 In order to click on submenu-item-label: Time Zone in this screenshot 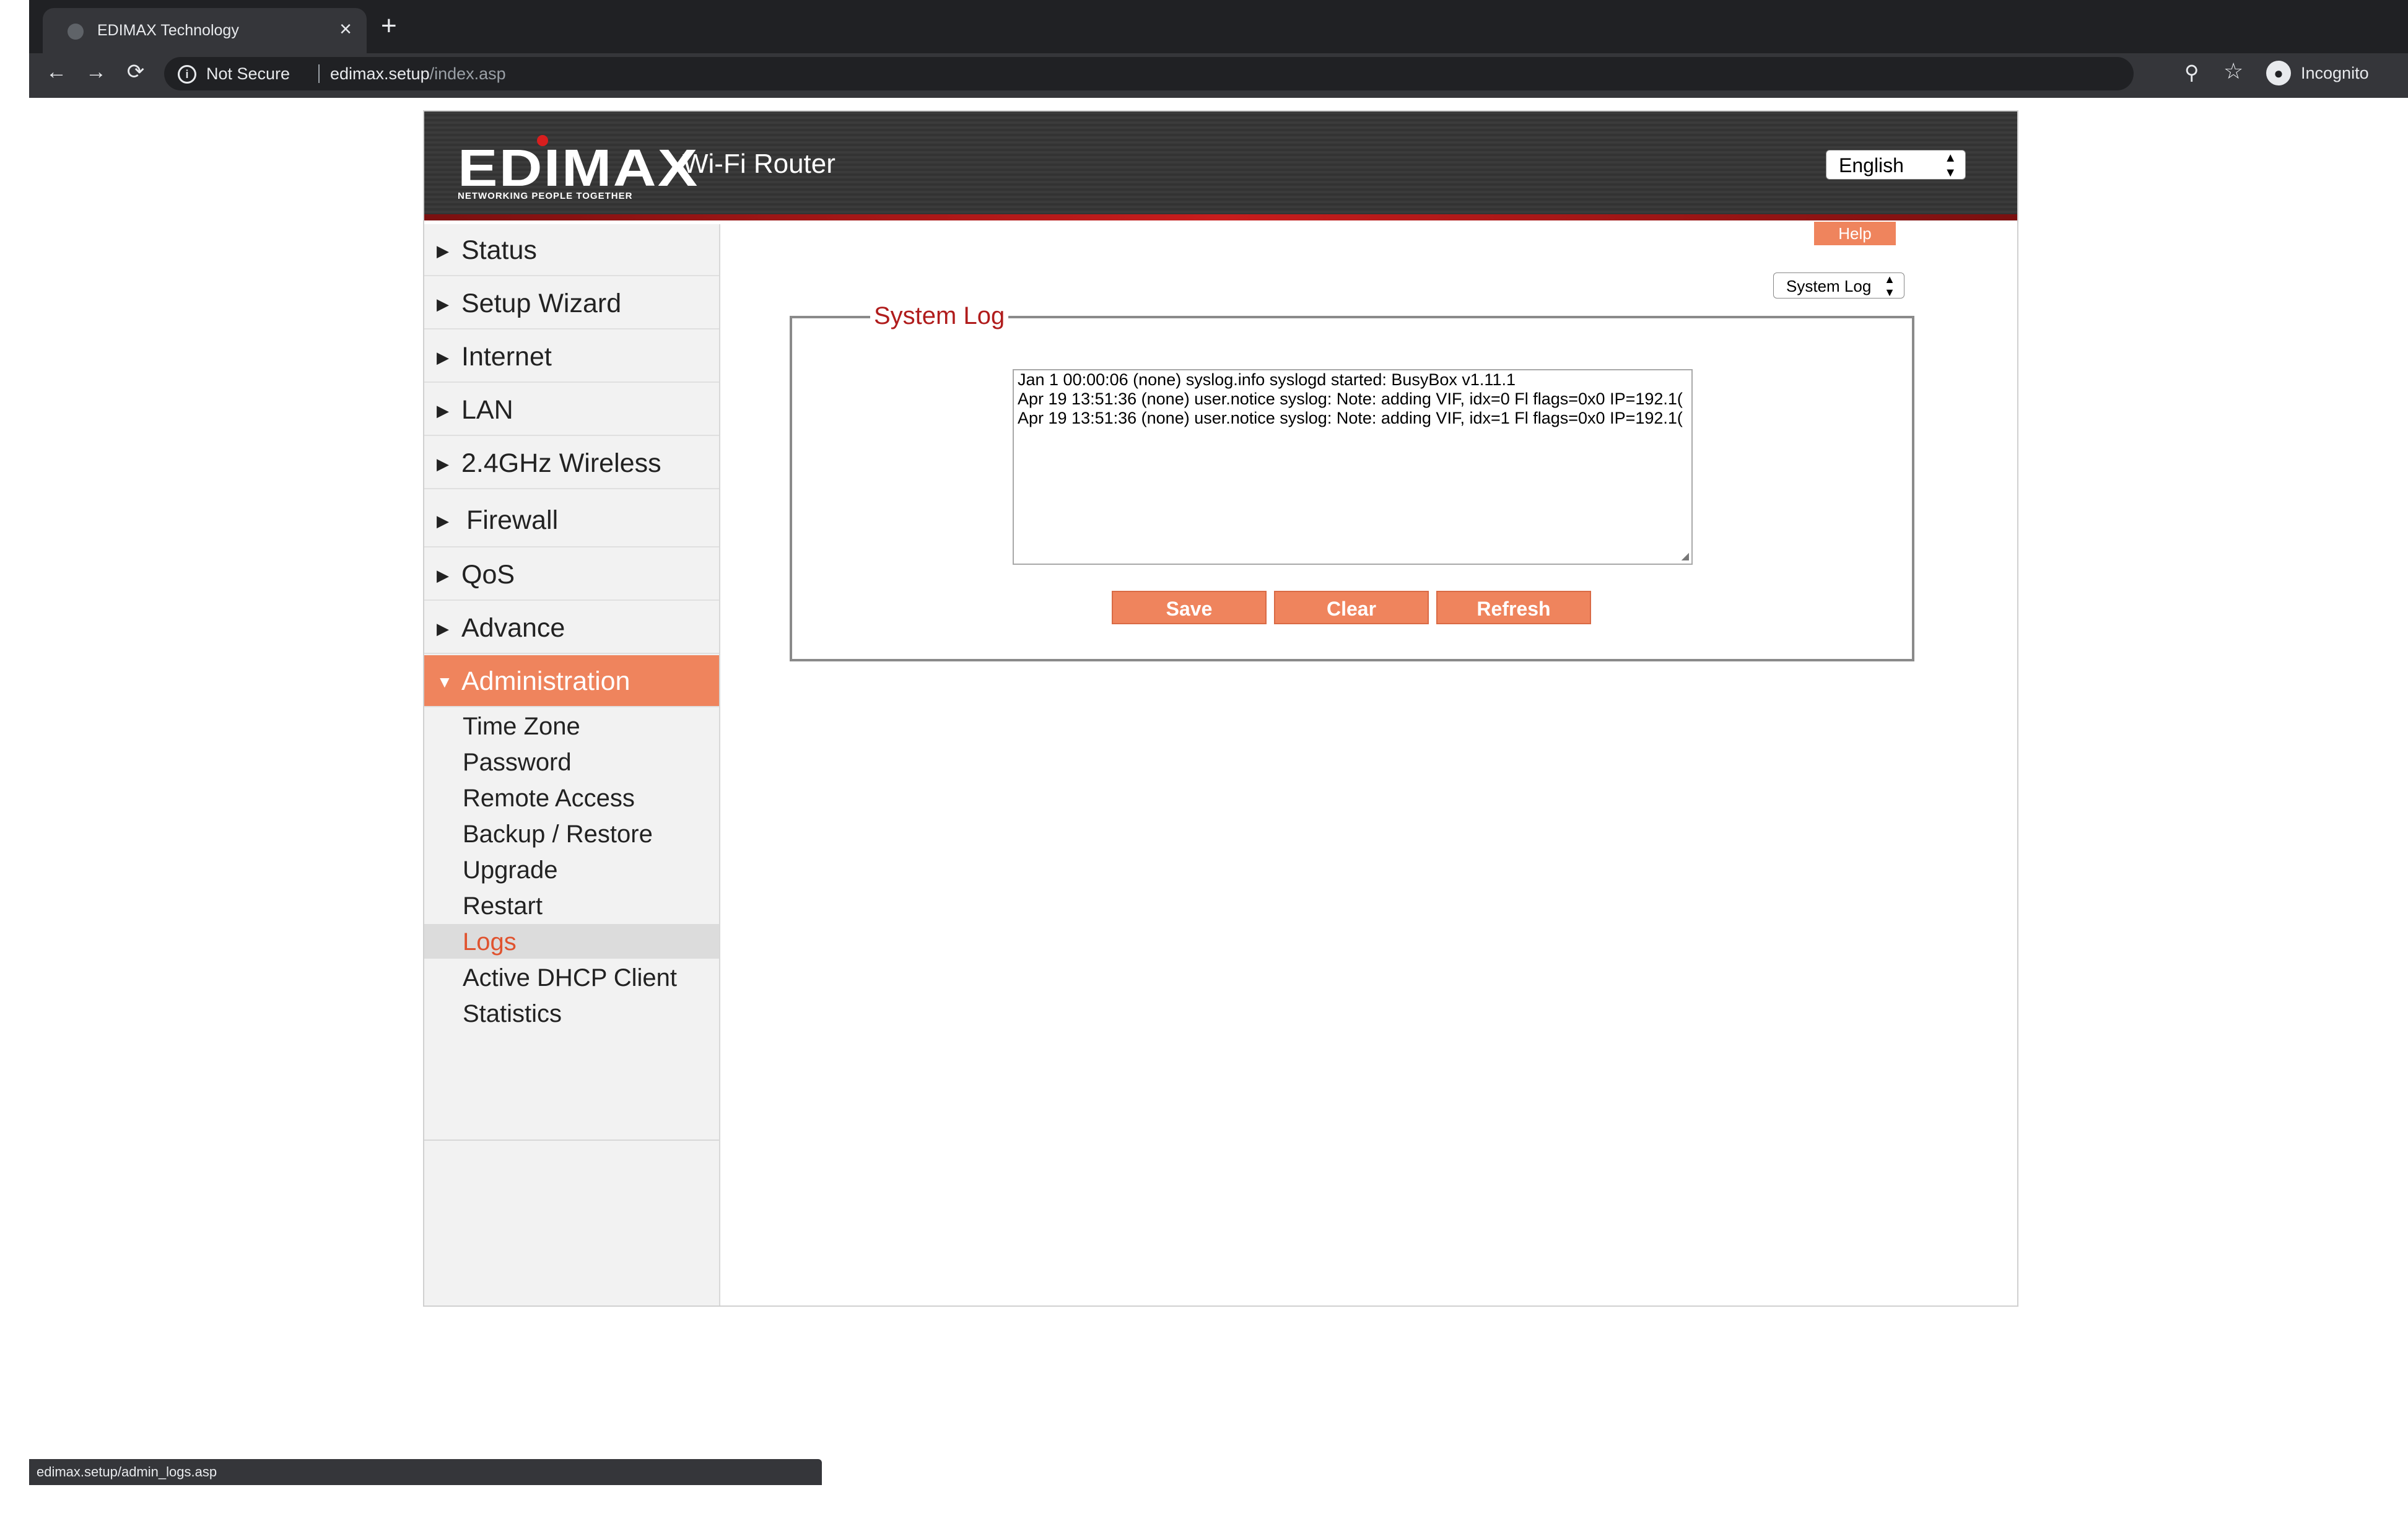, I will do `click(521, 726)`.